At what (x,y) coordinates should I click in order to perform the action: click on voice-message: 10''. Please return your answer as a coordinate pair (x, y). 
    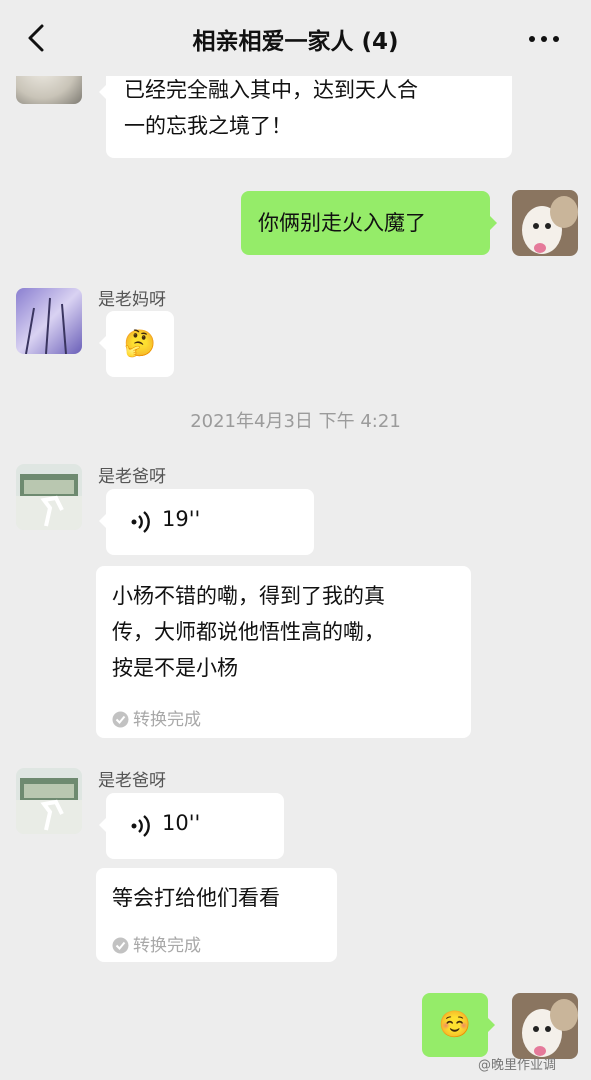
    Looking at the image, I should click on (191, 826).